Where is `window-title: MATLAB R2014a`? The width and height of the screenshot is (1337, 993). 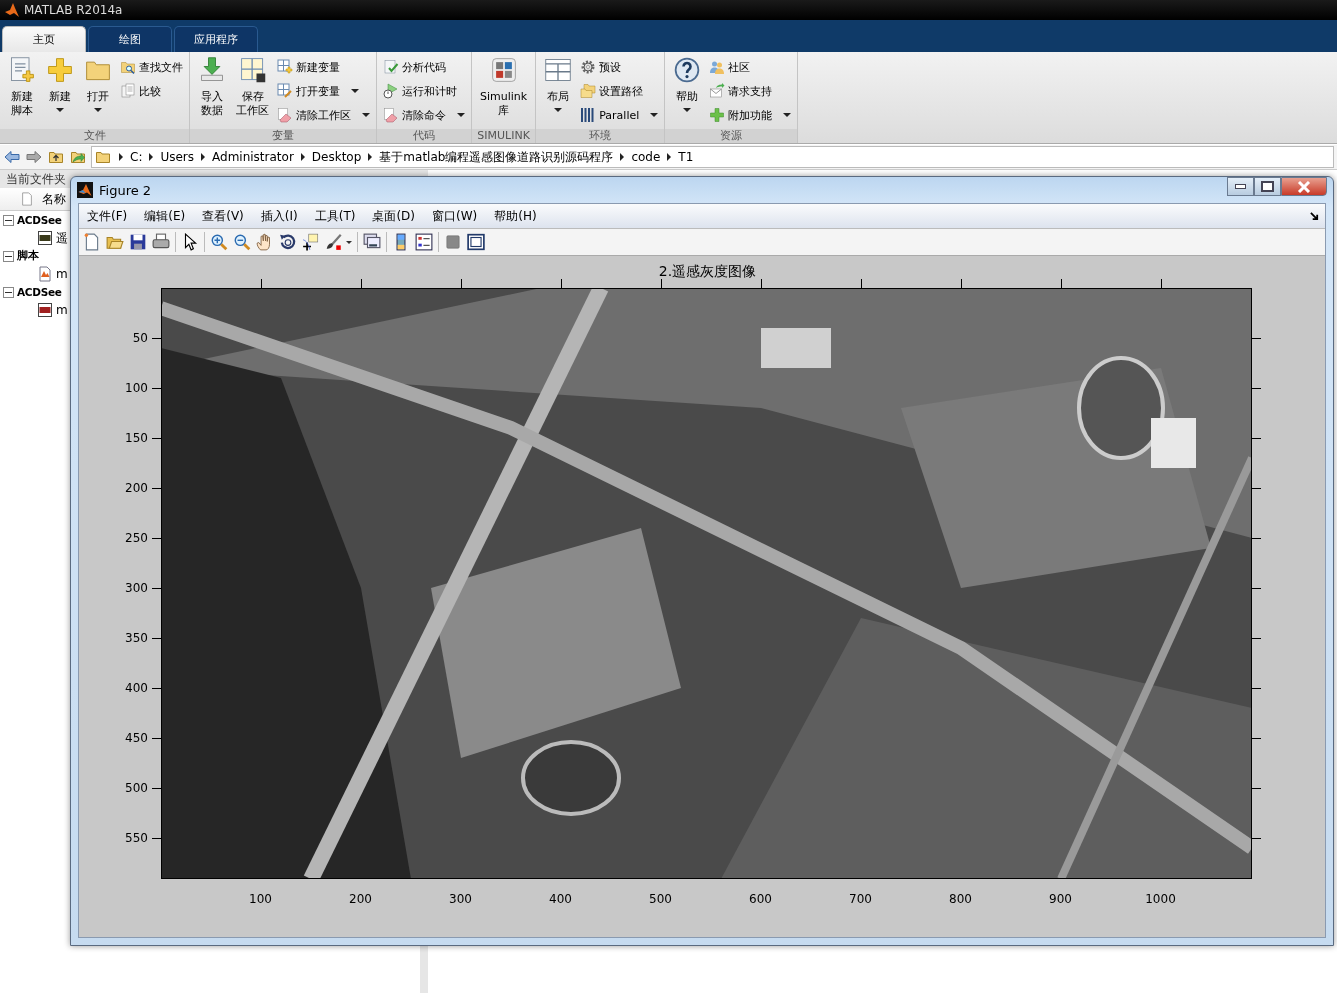 window-title: MATLAB R2014a is located at coordinates (73, 10).